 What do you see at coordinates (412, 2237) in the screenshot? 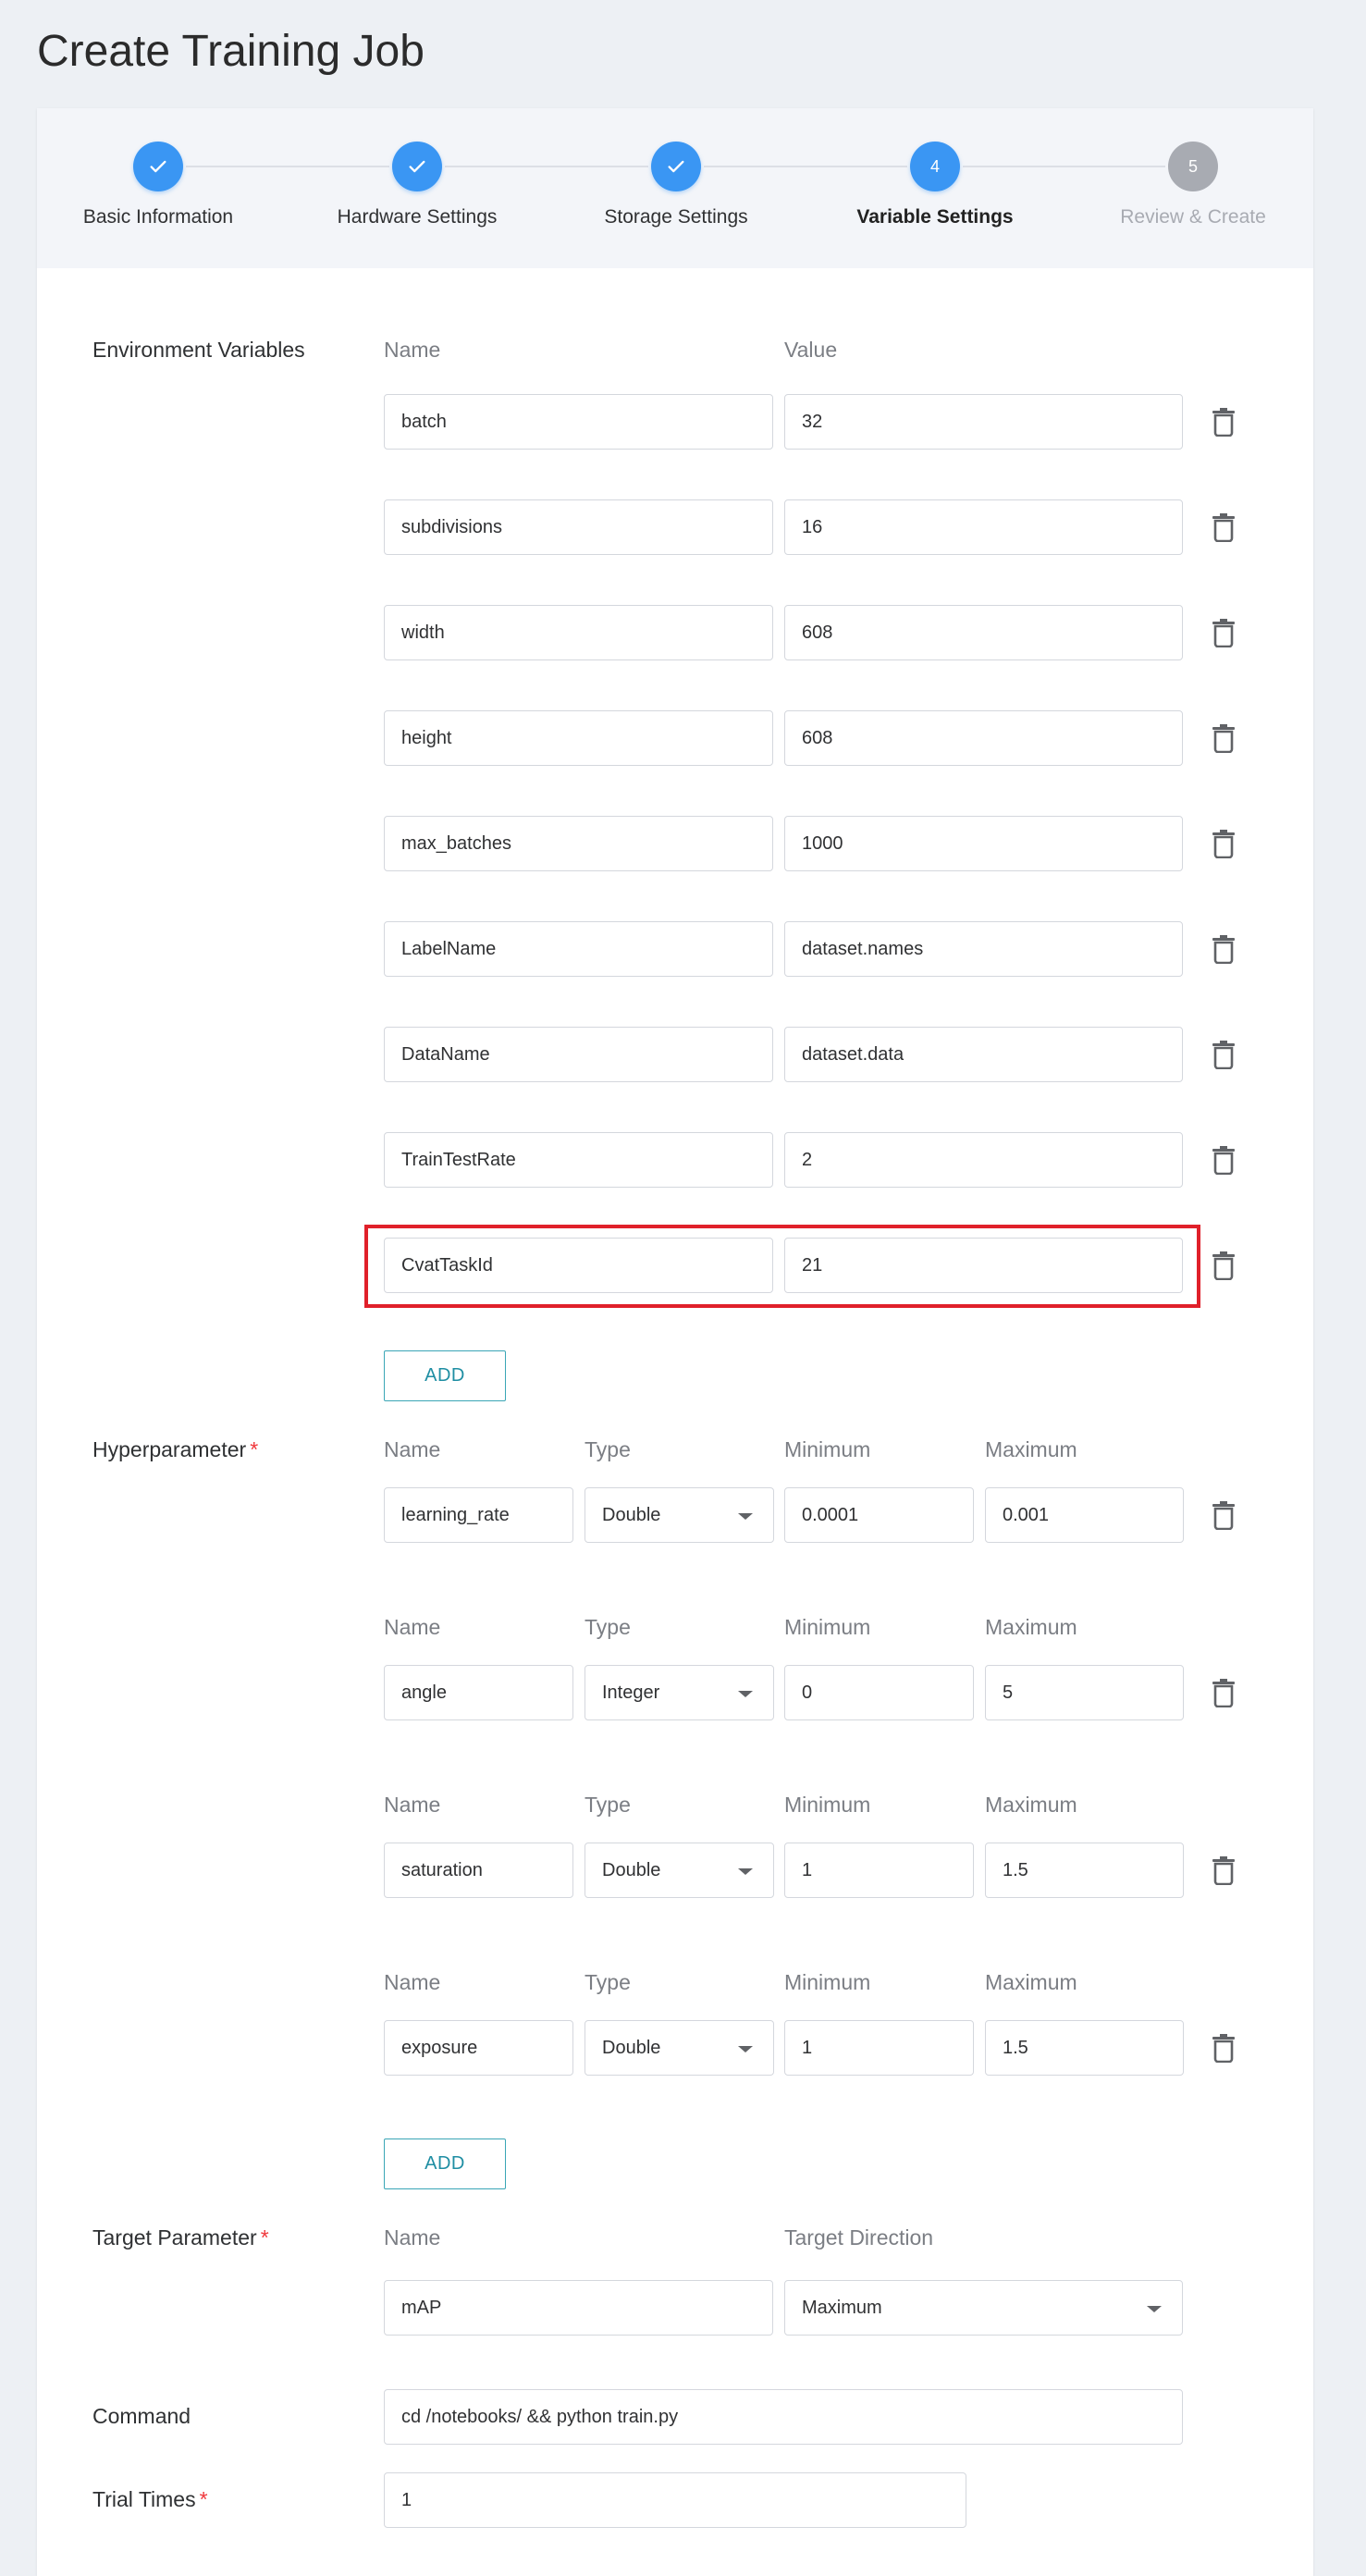
I see `target-name-header: Name` at bounding box center [412, 2237].